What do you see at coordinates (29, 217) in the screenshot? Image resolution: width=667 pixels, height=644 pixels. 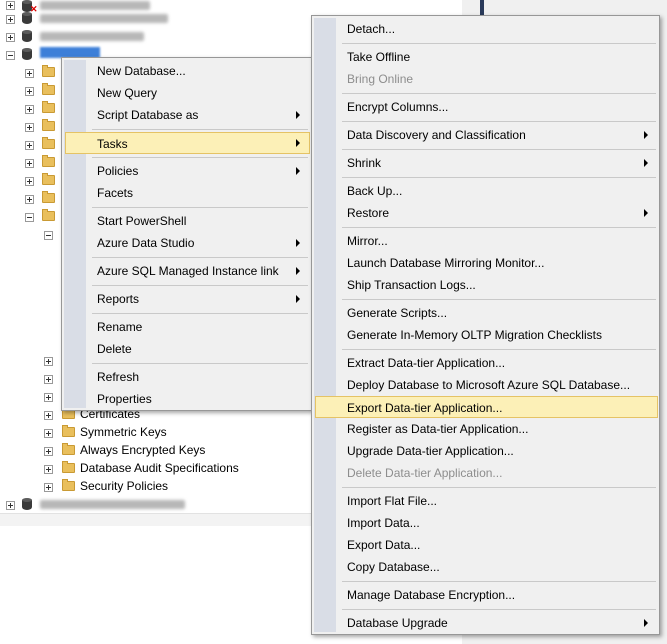 I see `collapse-security-folder-icon` at bounding box center [29, 217].